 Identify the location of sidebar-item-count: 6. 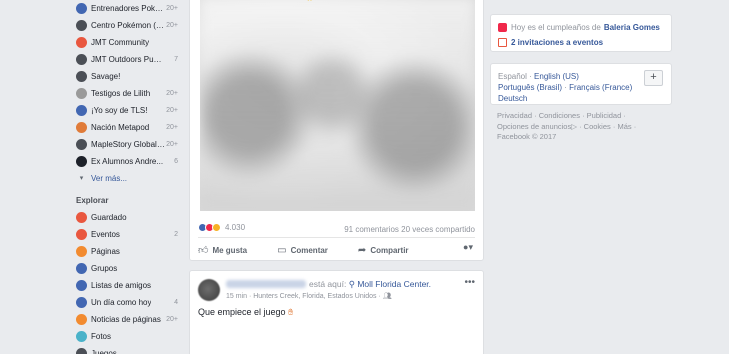
(176, 161).